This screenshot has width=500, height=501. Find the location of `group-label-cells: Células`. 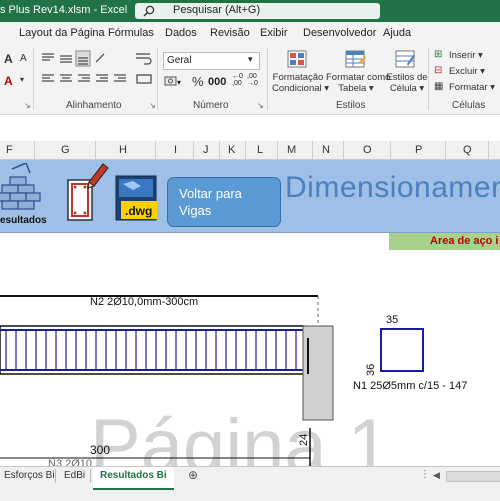

group-label-cells: Células is located at coordinates (469, 105).